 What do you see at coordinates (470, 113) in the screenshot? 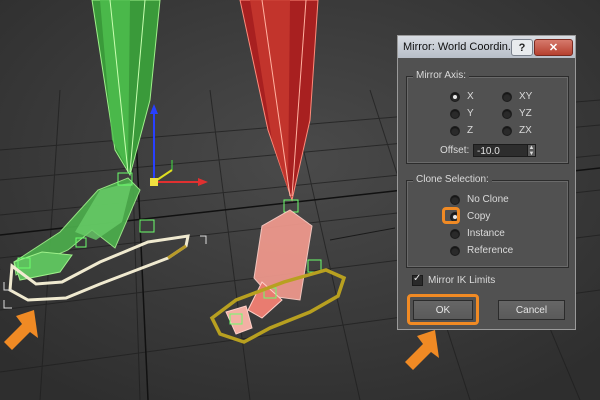
I see `axis-label-y: Y` at bounding box center [470, 113].